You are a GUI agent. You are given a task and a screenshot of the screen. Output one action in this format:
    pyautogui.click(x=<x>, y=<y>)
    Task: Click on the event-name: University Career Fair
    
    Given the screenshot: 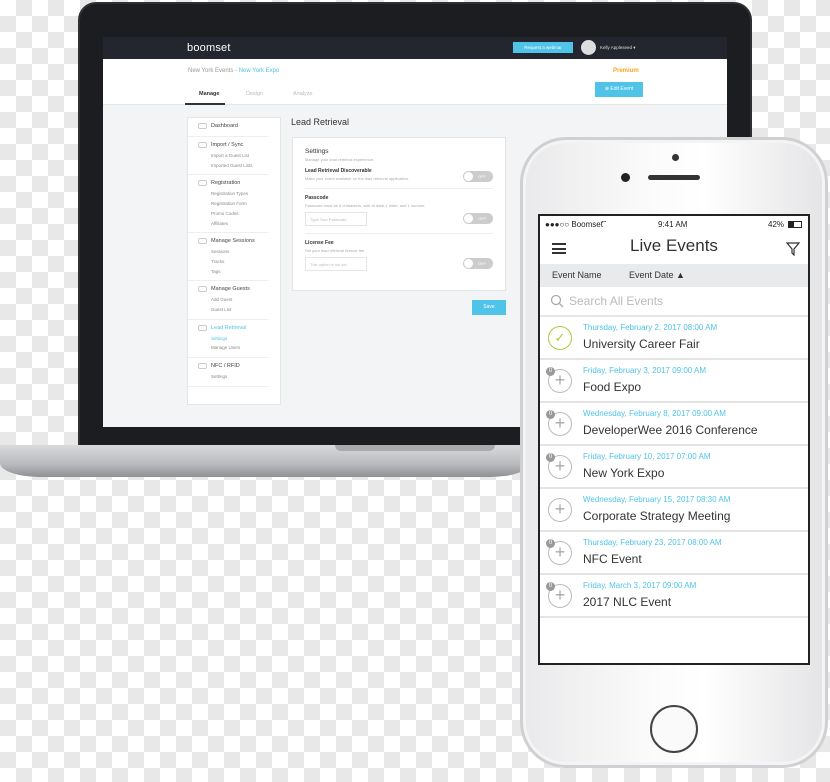 What is the action you would take?
    pyautogui.click(x=641, y=344)
    